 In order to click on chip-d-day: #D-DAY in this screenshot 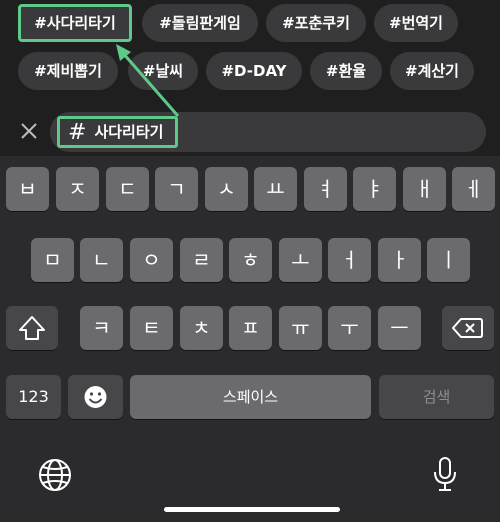, I will do `click(254, 71)`.